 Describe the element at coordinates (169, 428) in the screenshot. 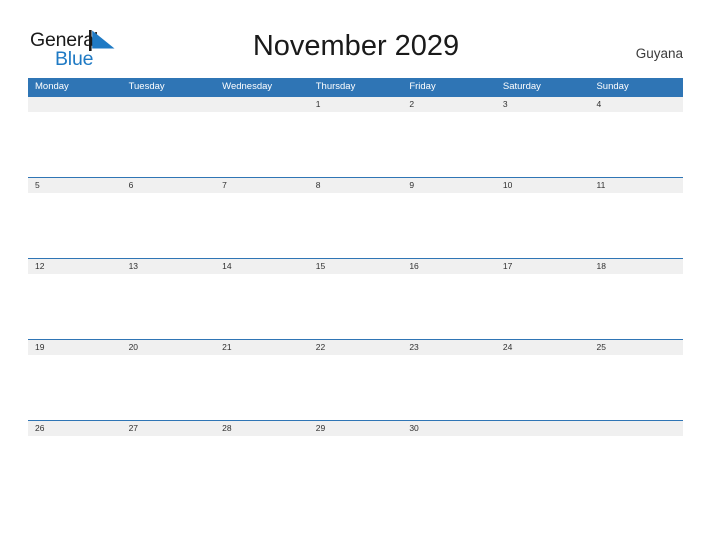

I see `day-cell-number: 27` at that location.